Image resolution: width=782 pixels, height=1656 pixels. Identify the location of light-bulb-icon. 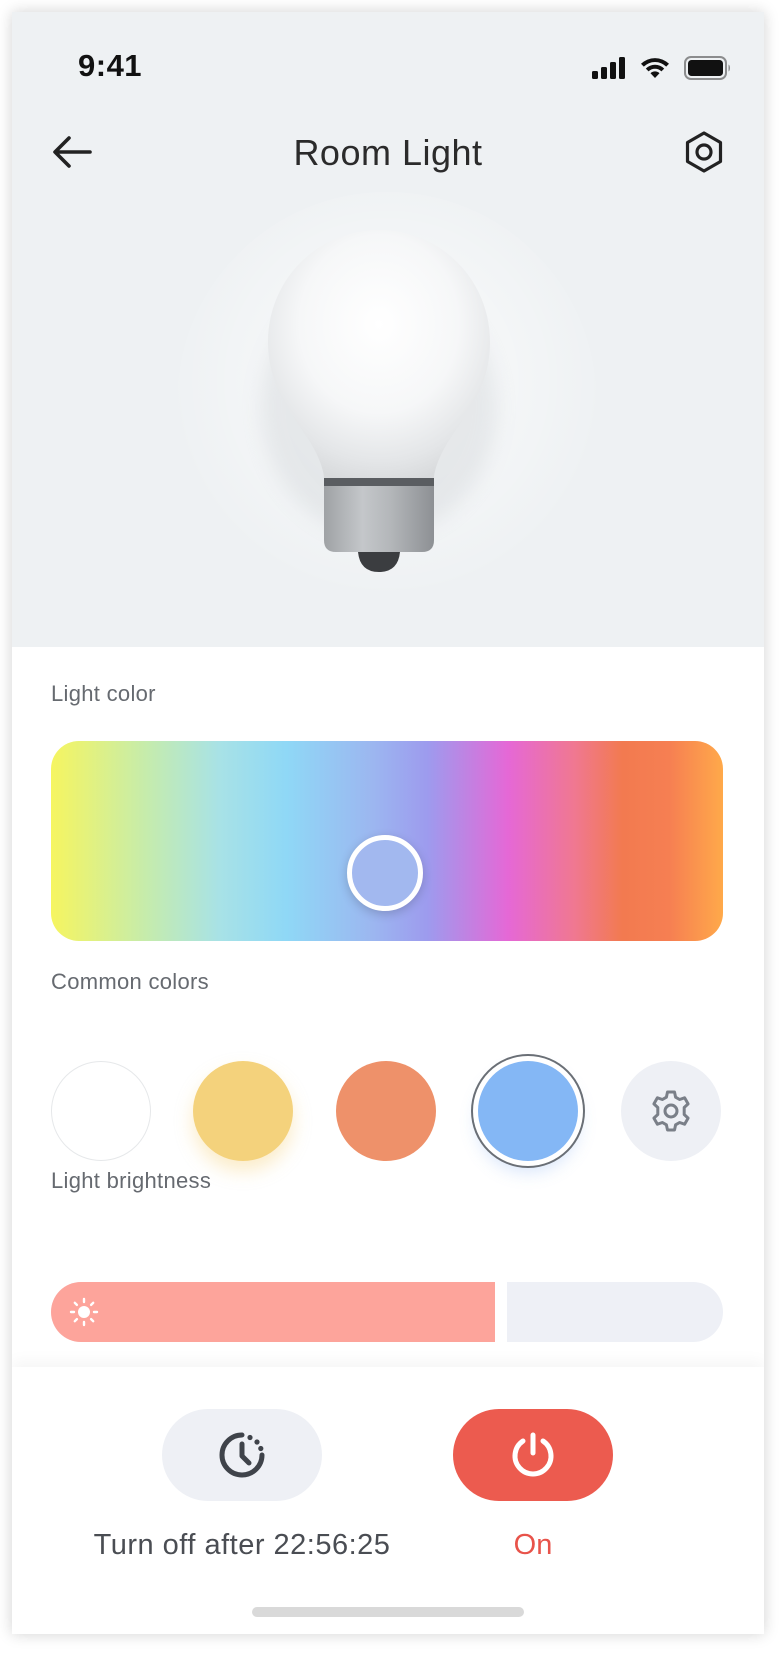
(379, 401).